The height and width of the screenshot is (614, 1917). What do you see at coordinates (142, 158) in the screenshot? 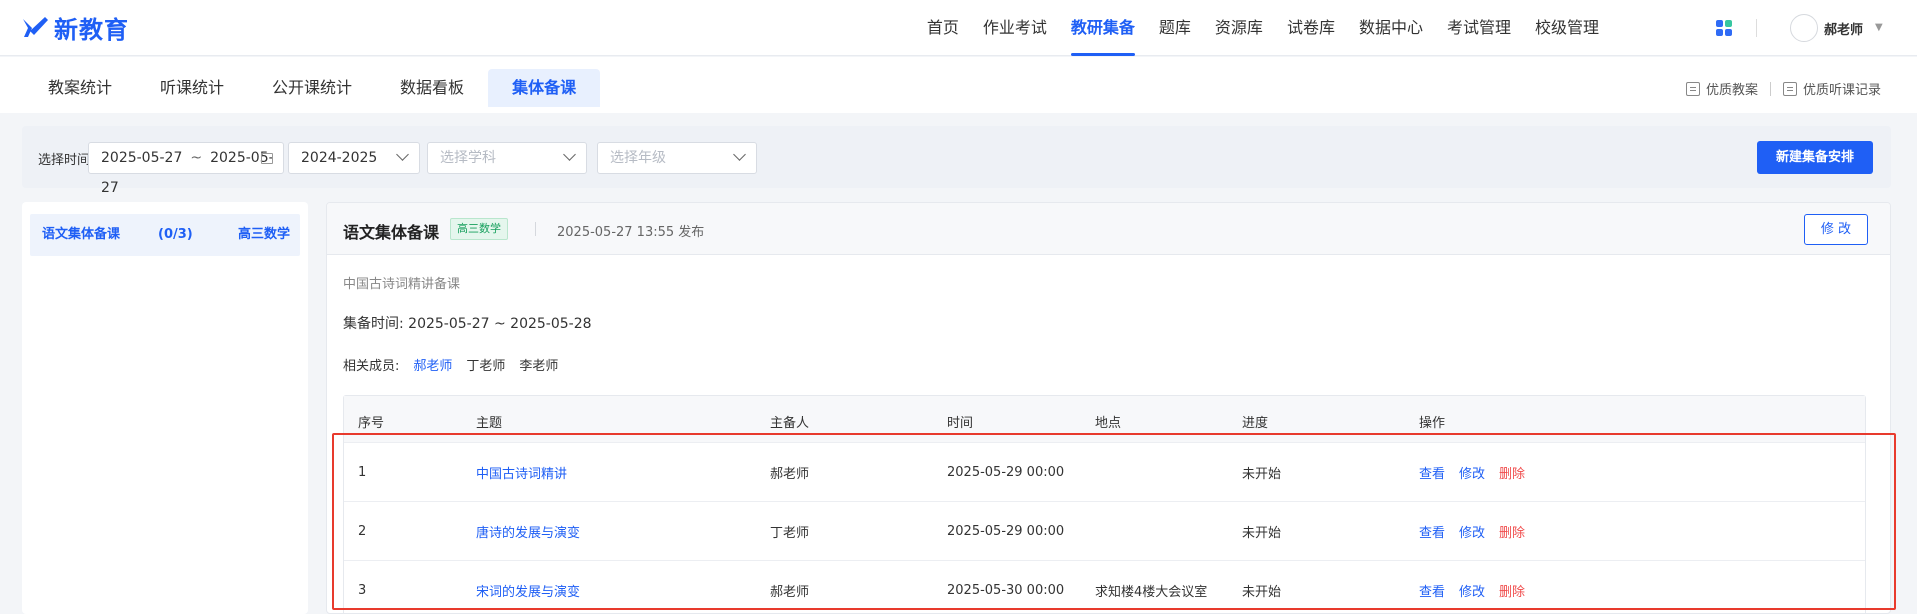
I see `date-start: 2025-05-27` at bounding box center [142, 158].